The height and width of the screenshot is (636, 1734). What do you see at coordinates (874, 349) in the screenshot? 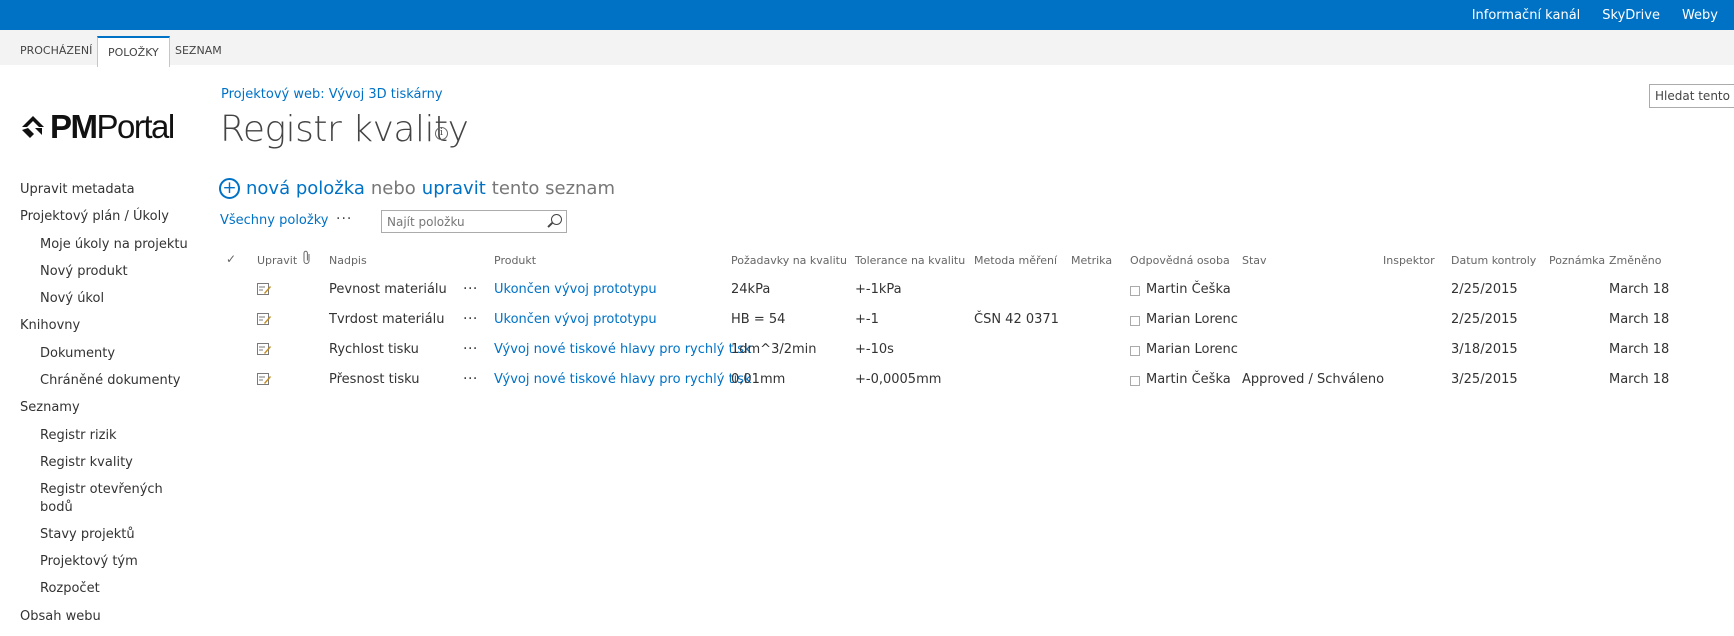
I see `row-tolerance: +-10s` at bounding box center [874, 349].